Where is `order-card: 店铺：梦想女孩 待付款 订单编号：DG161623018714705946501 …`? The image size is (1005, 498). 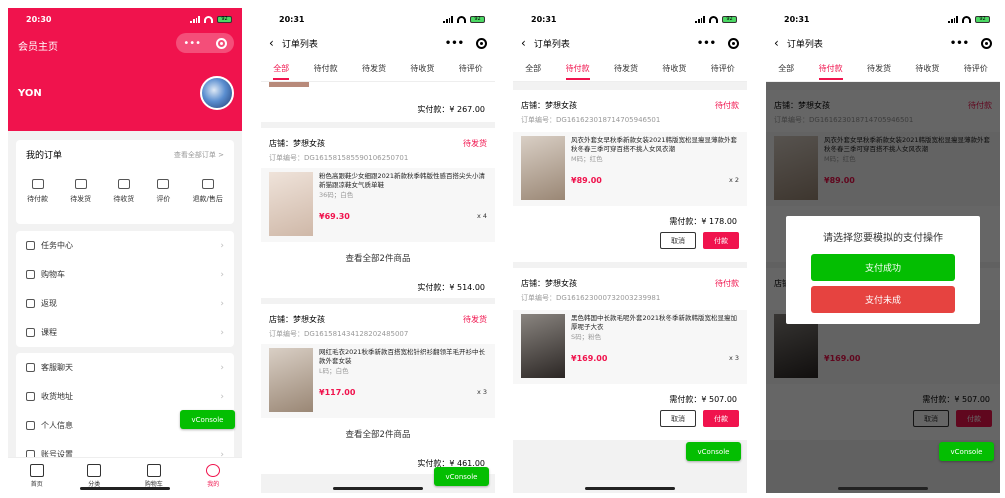 order-card: 店铺：梦想女孩 待付款 订单编号：DG161623018714705946501 … is located at coordinates (630, 176).